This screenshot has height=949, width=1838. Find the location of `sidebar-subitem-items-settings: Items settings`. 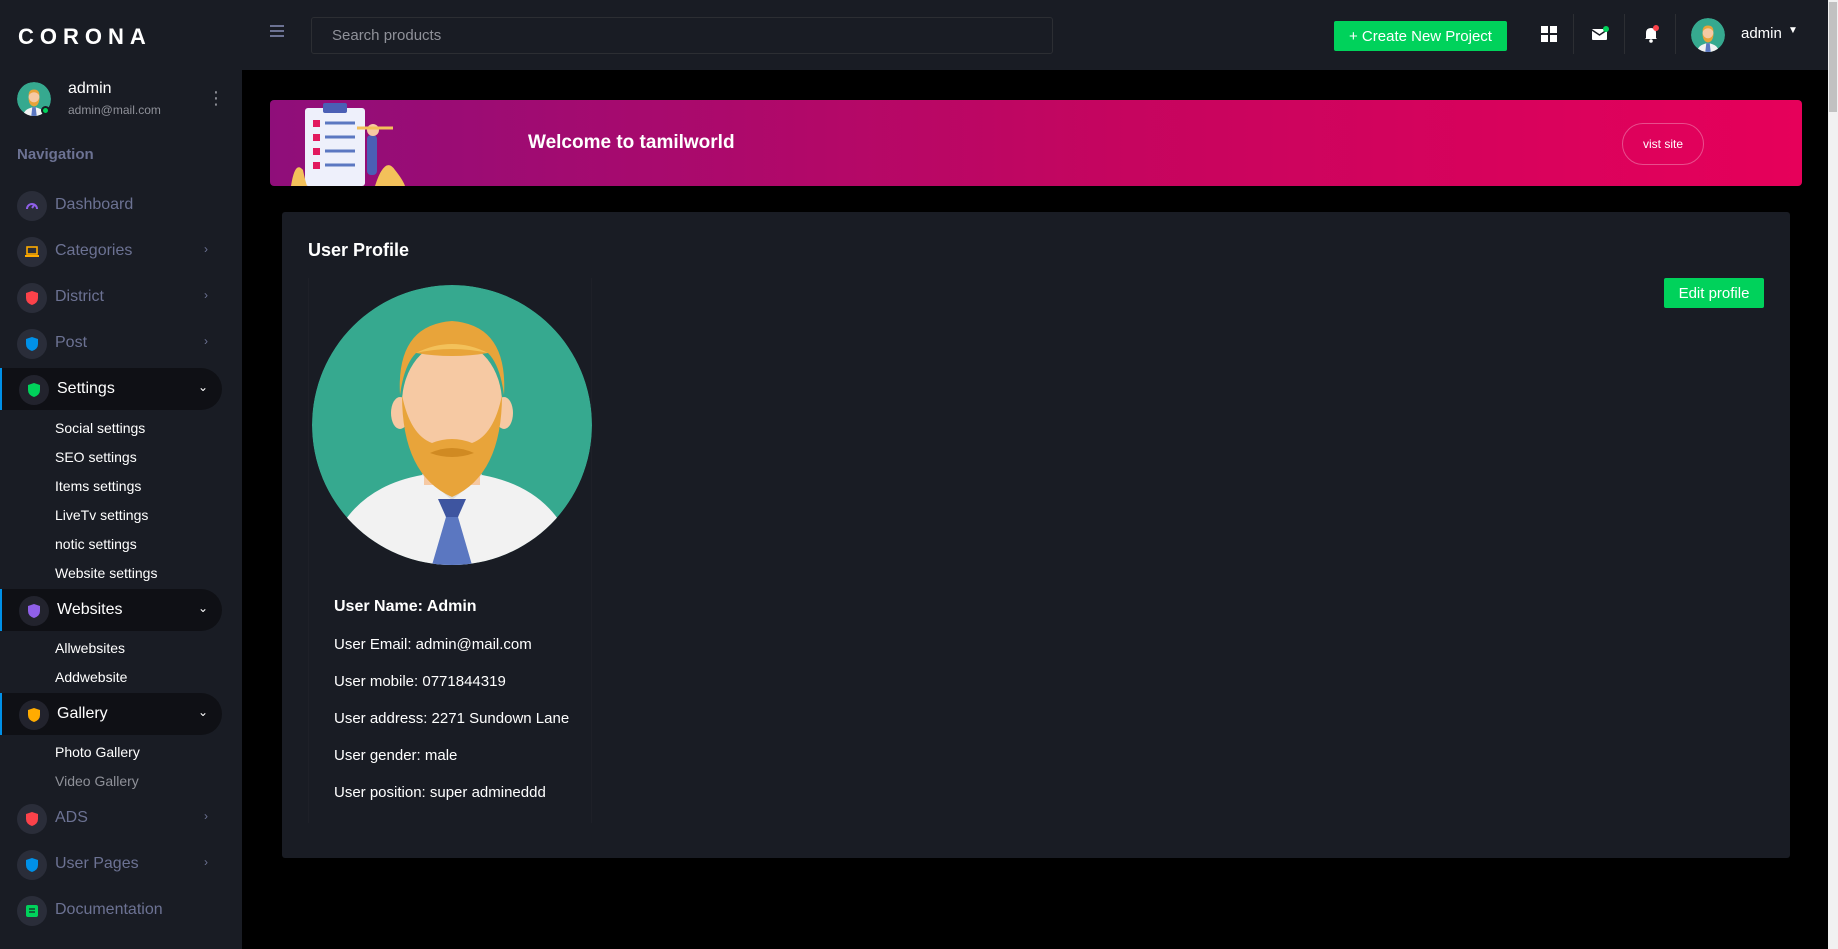

sidebar-subitem-items-settings: Items settings is located at coordinates (98, 486).